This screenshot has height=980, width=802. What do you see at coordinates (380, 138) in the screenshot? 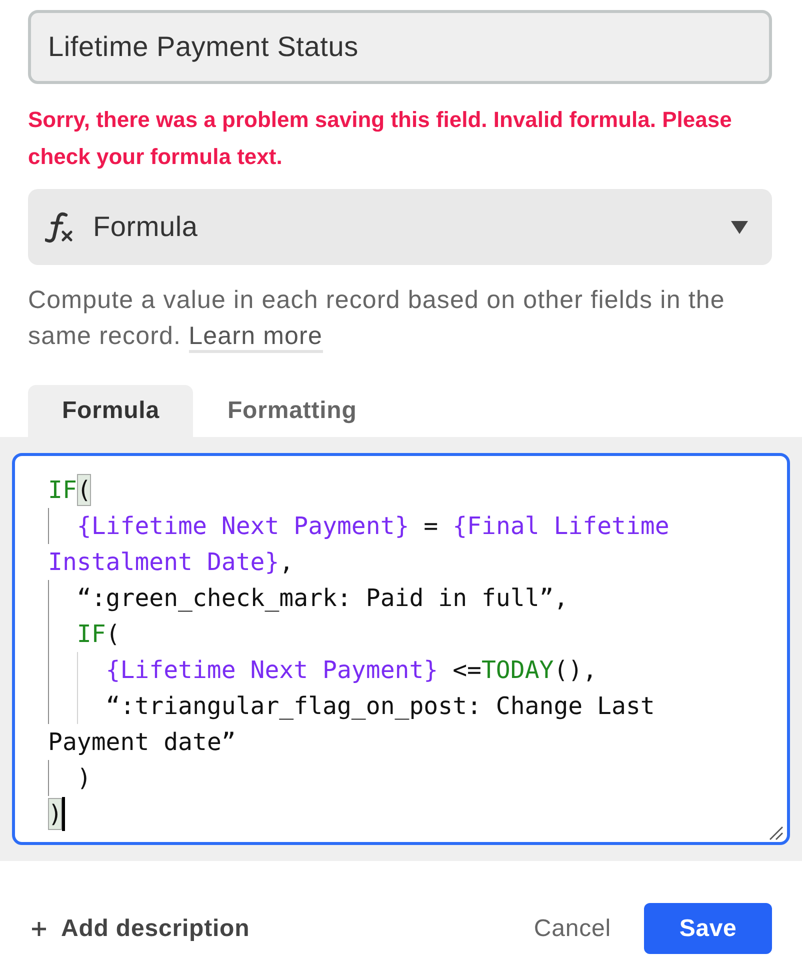
I see `error-message: Sorry, there was a problem saving this field. Invalid formula. Please check your formula text.` at bounding box center [380, 138].